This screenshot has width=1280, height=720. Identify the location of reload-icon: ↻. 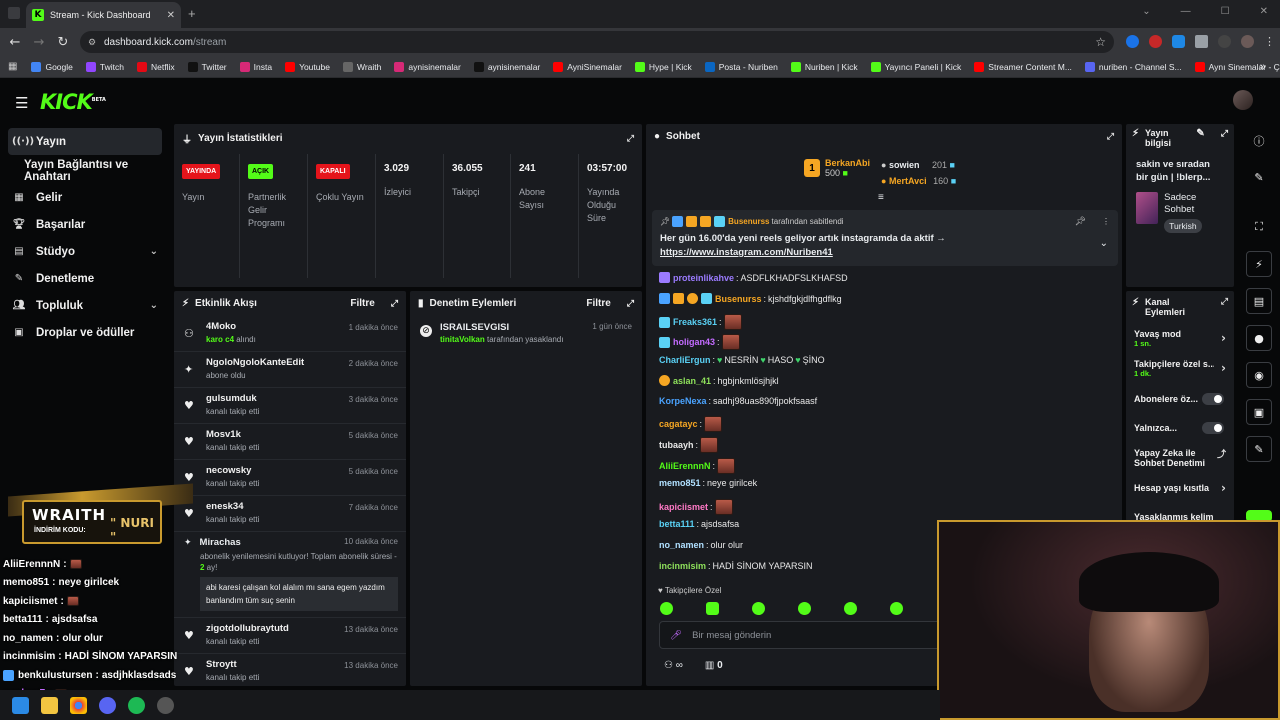
(63, 42).